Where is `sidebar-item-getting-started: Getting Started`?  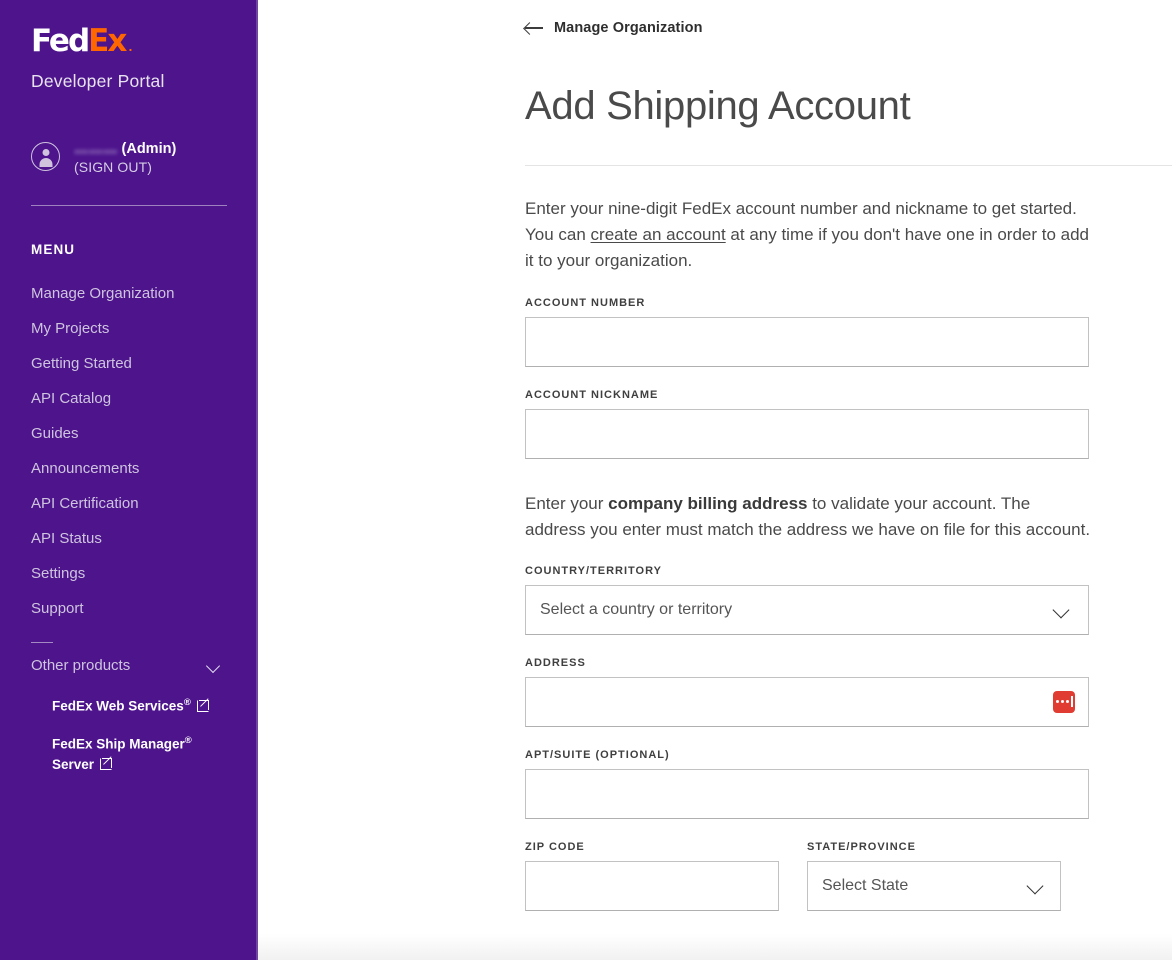
sidebar-item-getting-started: Getting Started is located at coordinates (129, 363).